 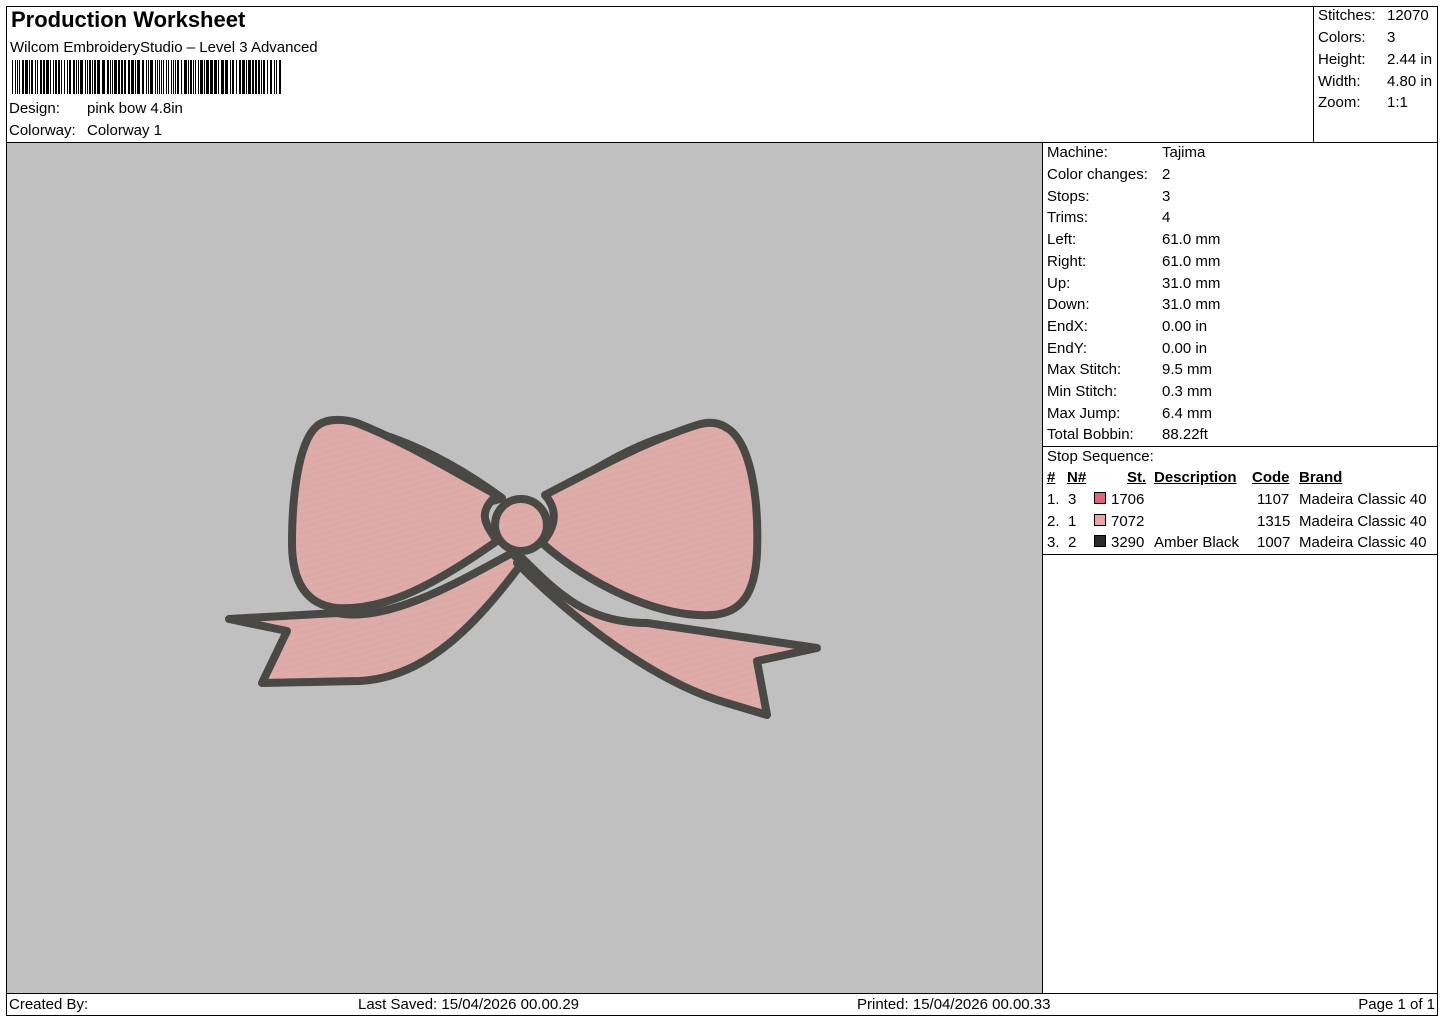 What do you see at coordinates (1134, 304) in the screenshot?
I see `prop-down: Down: 31.0 mm` at bounding box center [1134, 304].